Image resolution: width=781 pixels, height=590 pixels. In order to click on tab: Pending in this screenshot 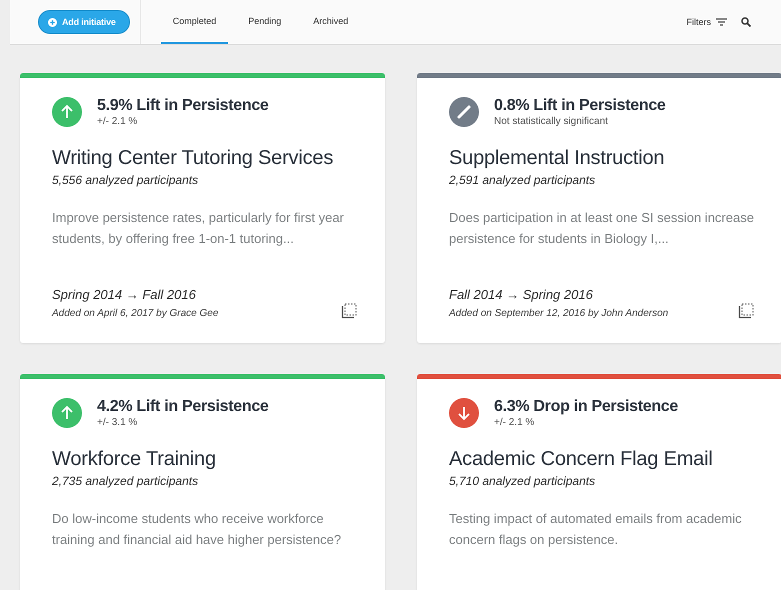, I will do `click(265, 22)`.